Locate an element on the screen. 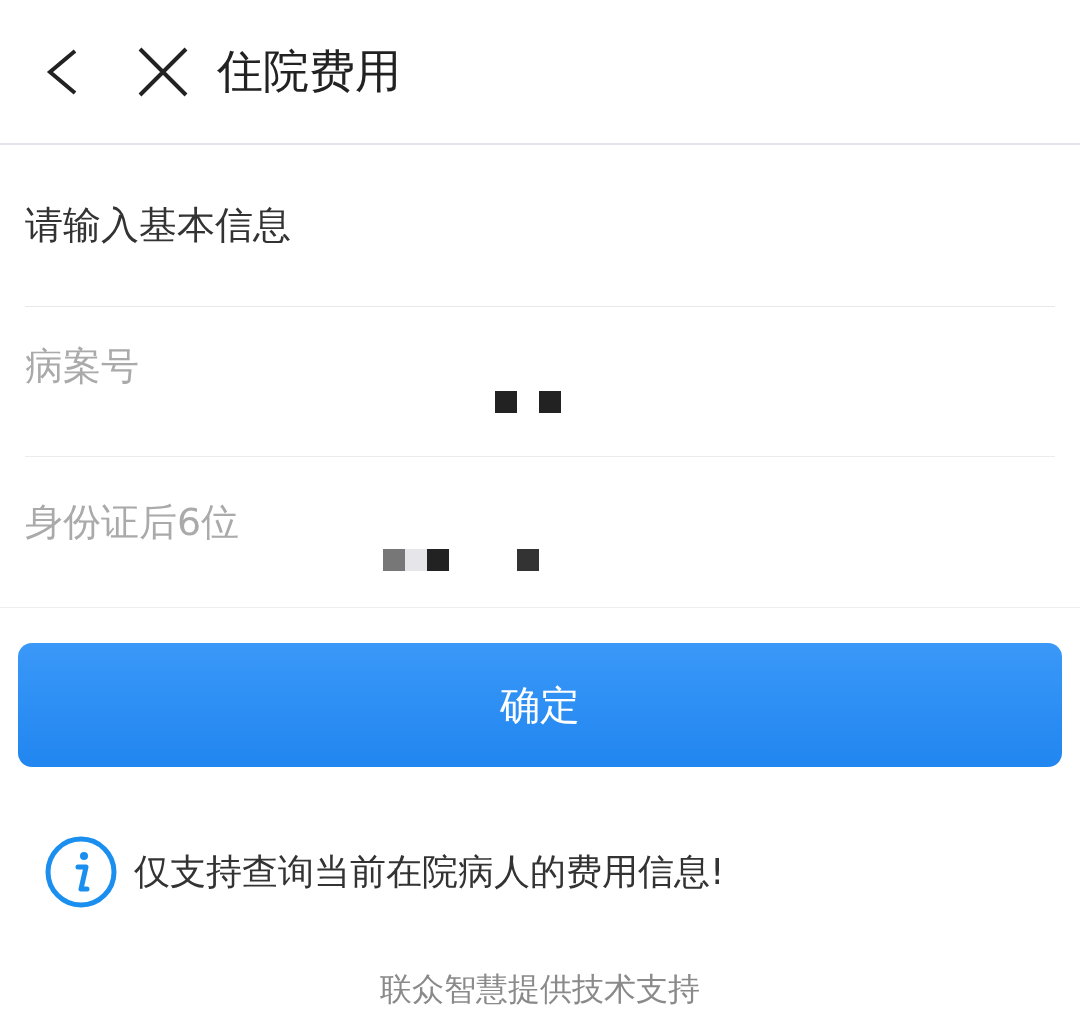  back-icon is located at coordinates (62, 71).